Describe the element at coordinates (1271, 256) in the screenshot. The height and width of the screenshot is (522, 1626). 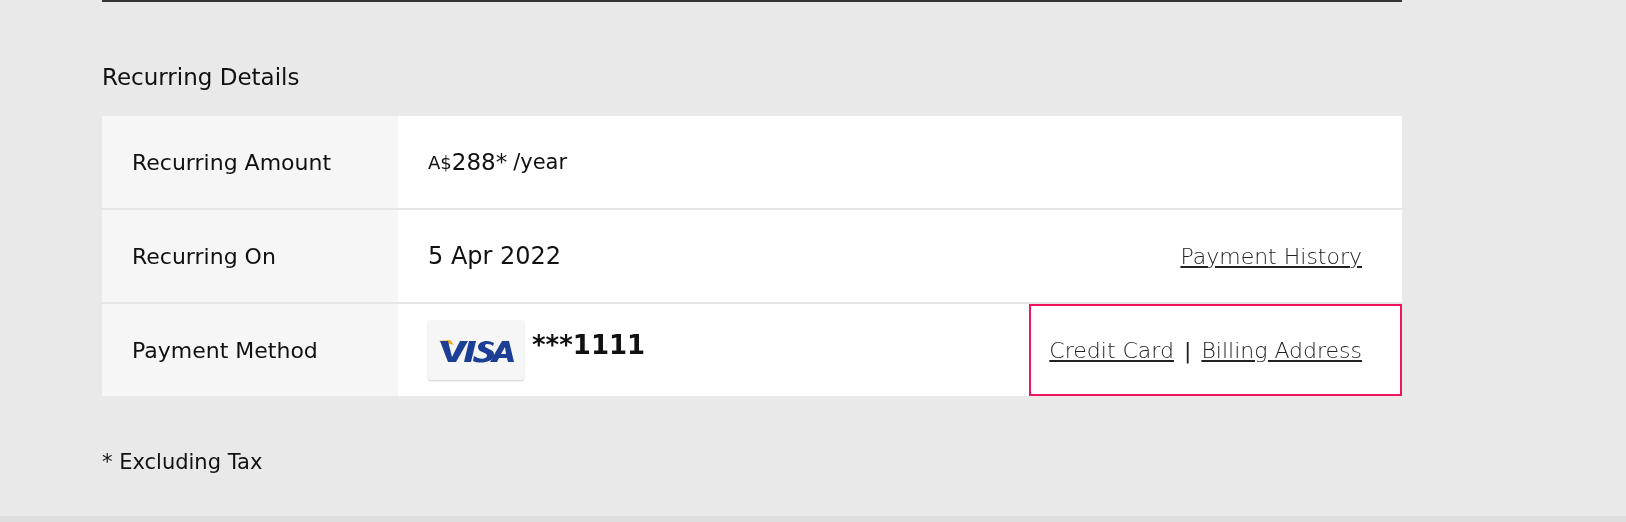
I see `text-link: Payment History` at that location.